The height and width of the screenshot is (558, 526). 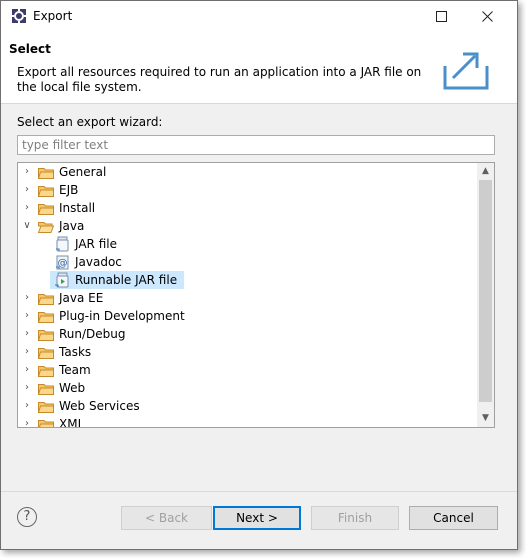 What do you see at coordinates (485, 418) in the screenshot?
I see `scroll-down-icon: ▼` at bounding box center [485, 418].